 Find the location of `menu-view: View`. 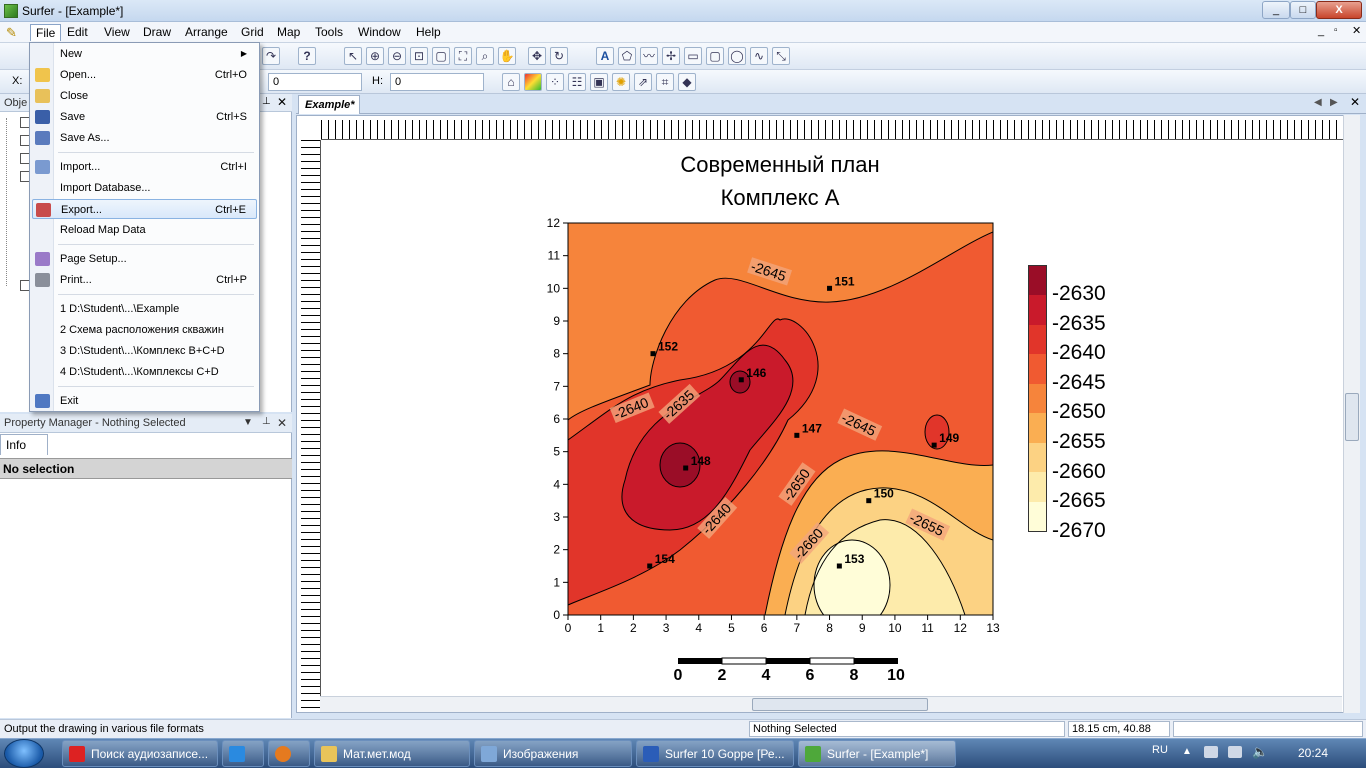

menu-view: View is located at coordinates (117, 32).